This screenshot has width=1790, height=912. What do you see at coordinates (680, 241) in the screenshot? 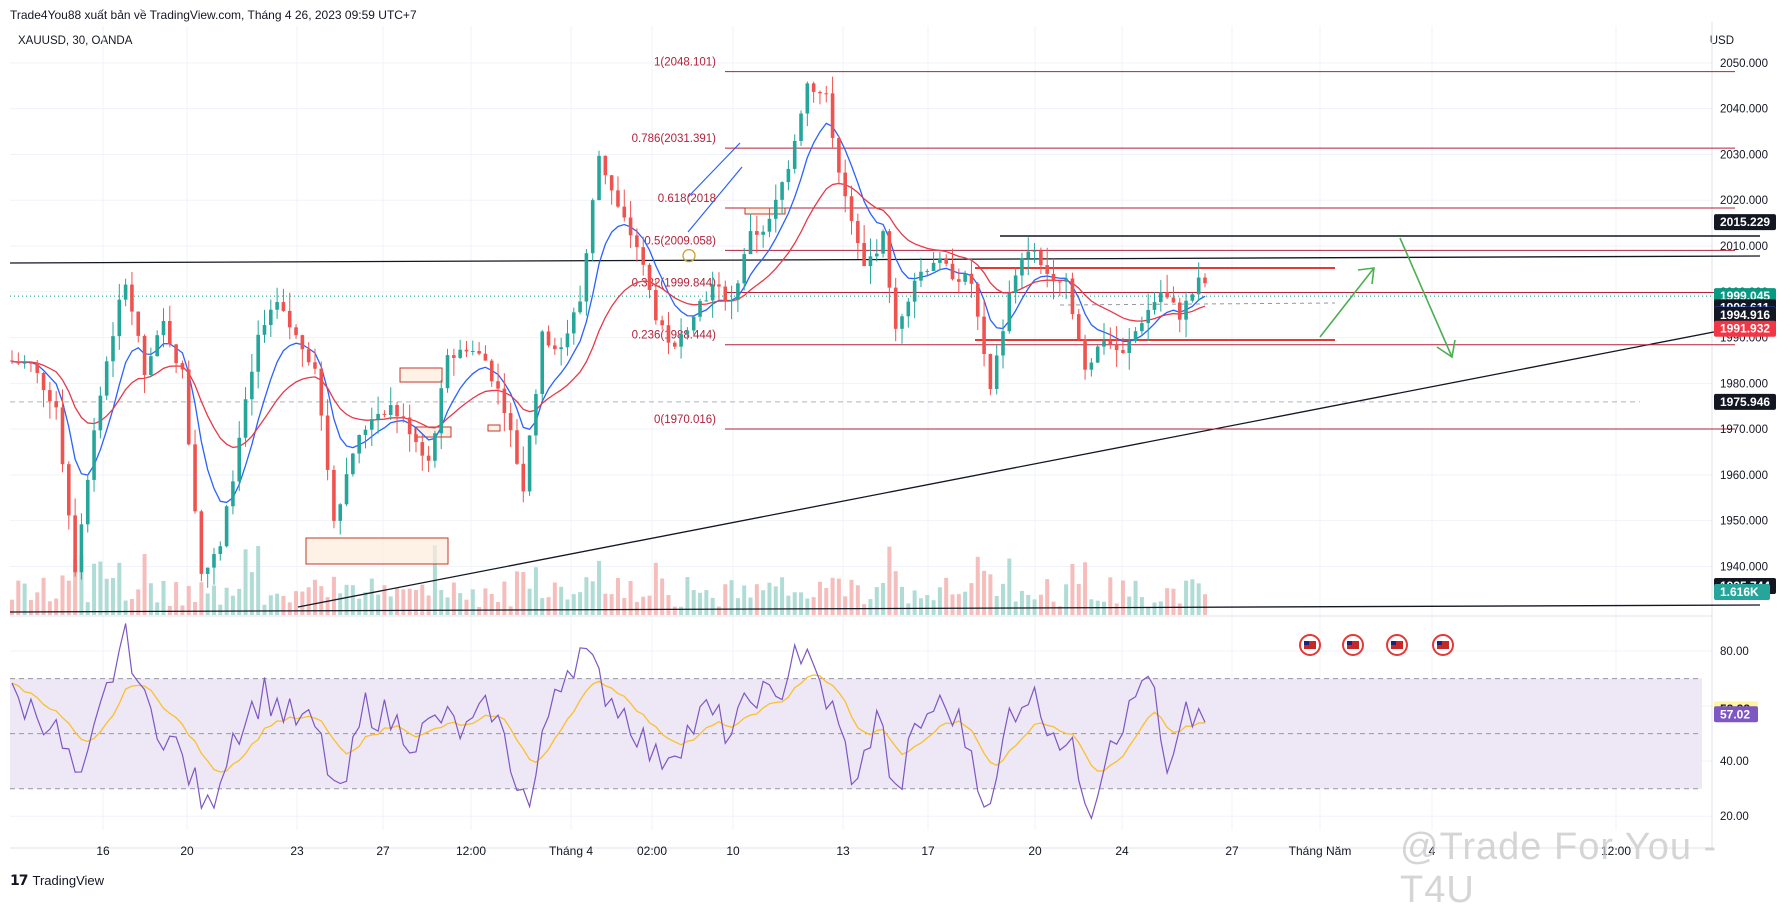
I see `fib-level-label: 0.5(2009.058)` at bounding box center [680, 241].